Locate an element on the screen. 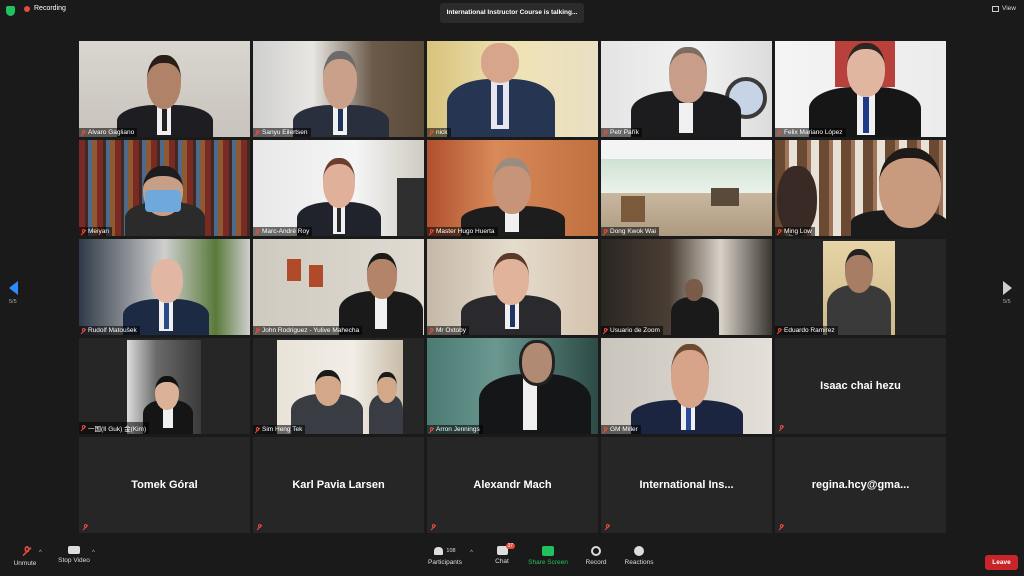  record-label: Record is located at coordinates (596, 562).